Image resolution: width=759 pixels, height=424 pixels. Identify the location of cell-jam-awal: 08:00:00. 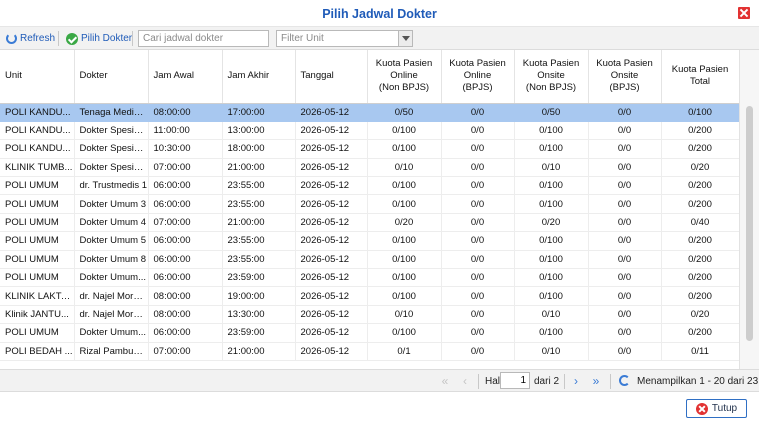
(185, 296).